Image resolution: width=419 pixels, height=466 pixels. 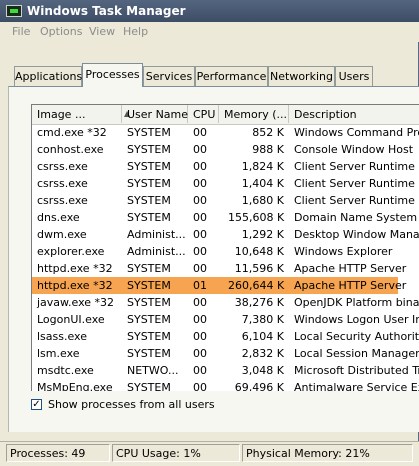 What do you see at coordinates (176, 453) in the screenshot?
I see `status-cpu-usage: CPU Usage: 1%` at bounding box center [176, 453].